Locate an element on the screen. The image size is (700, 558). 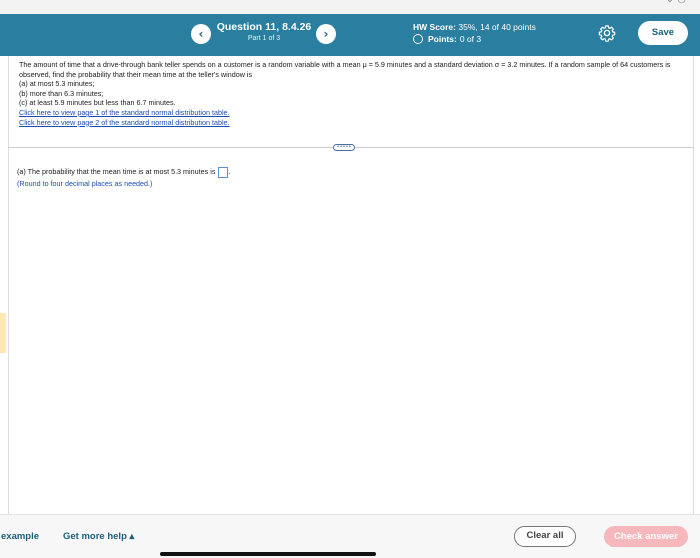
get-more-help-button: Get more help ▴ is located at coordinates (98, 536).